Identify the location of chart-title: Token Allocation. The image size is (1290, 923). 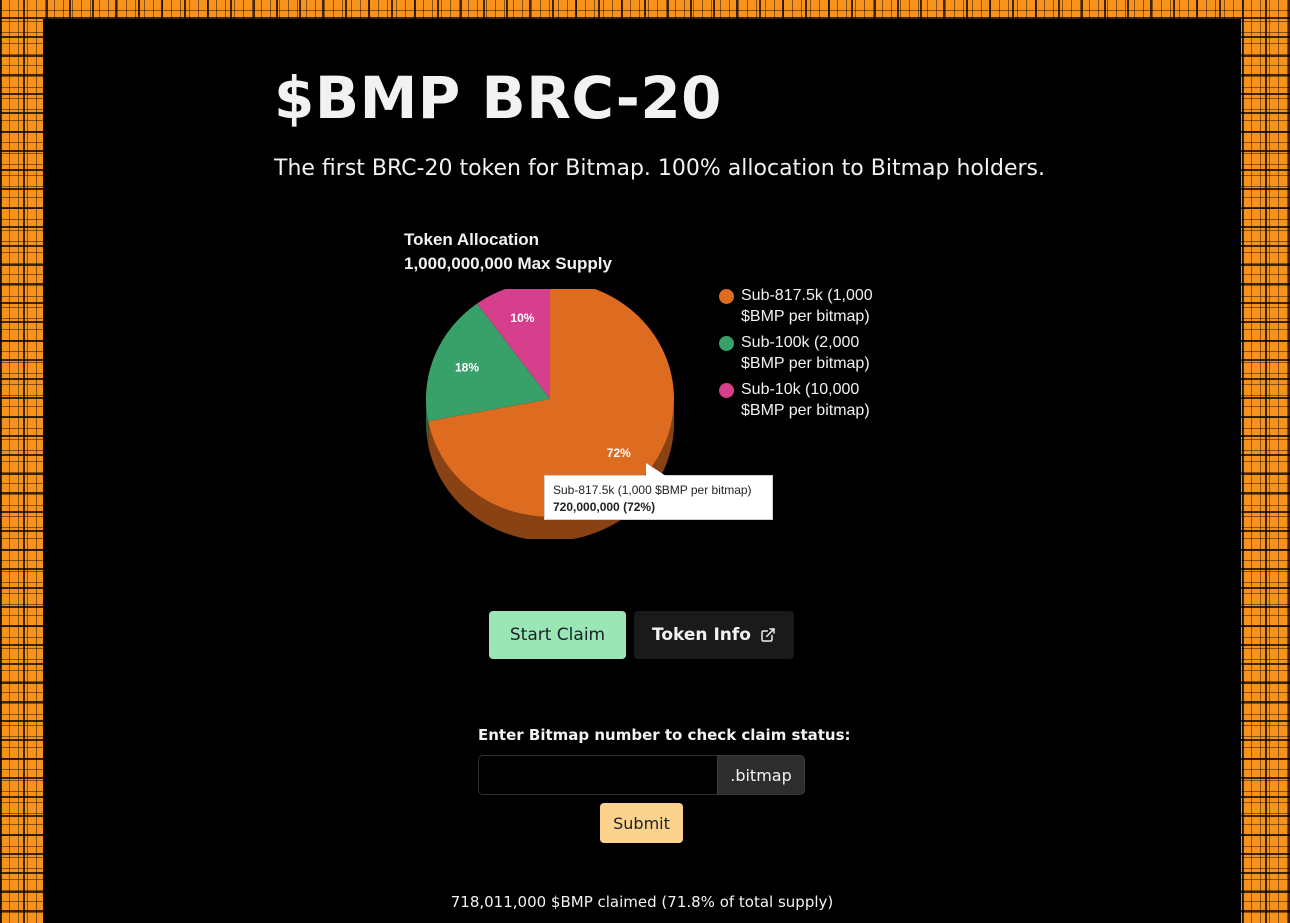
(472, 239).